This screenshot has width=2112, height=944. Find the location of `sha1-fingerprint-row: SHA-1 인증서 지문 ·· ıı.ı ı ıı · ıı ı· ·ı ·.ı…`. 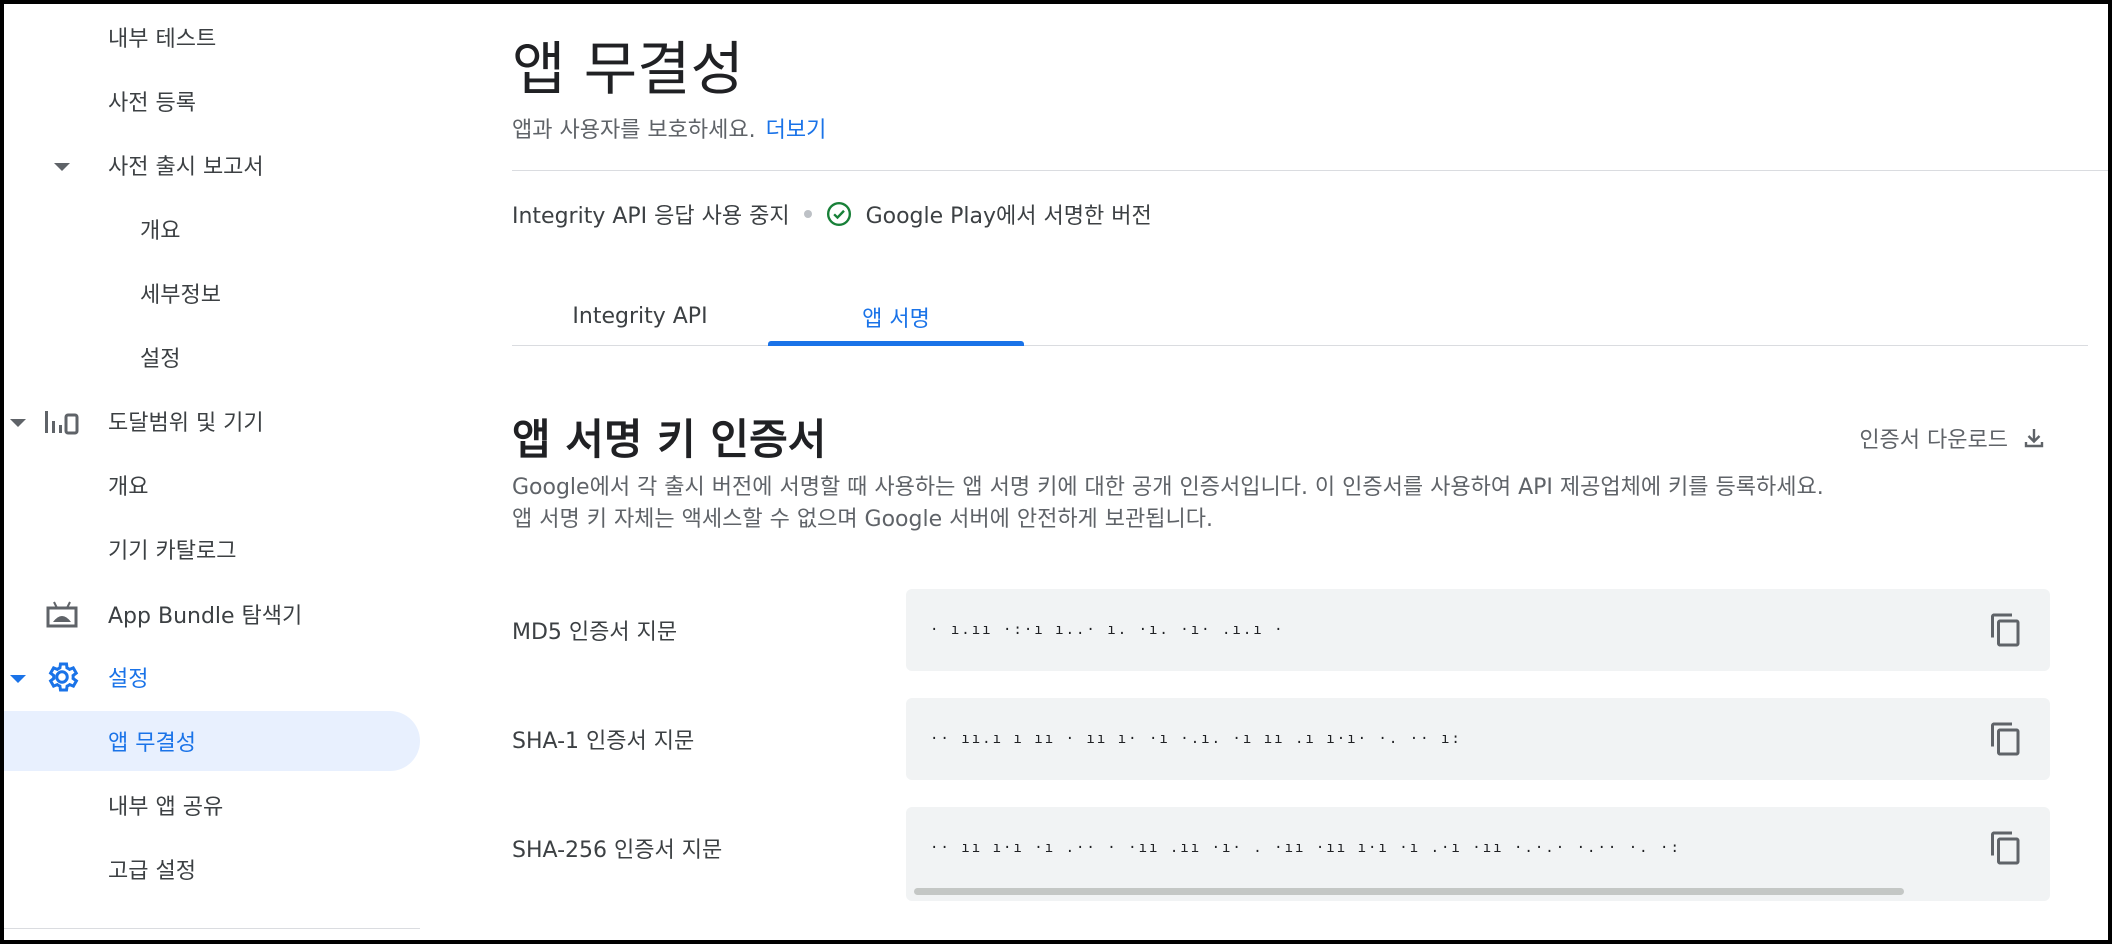

sha1-fingerprint-row: SHA-1 인증서 지문 ·· ıı.ı ı ıı · ıı ı· ·ı ·.ı… is located at coordinates (1282, 739).